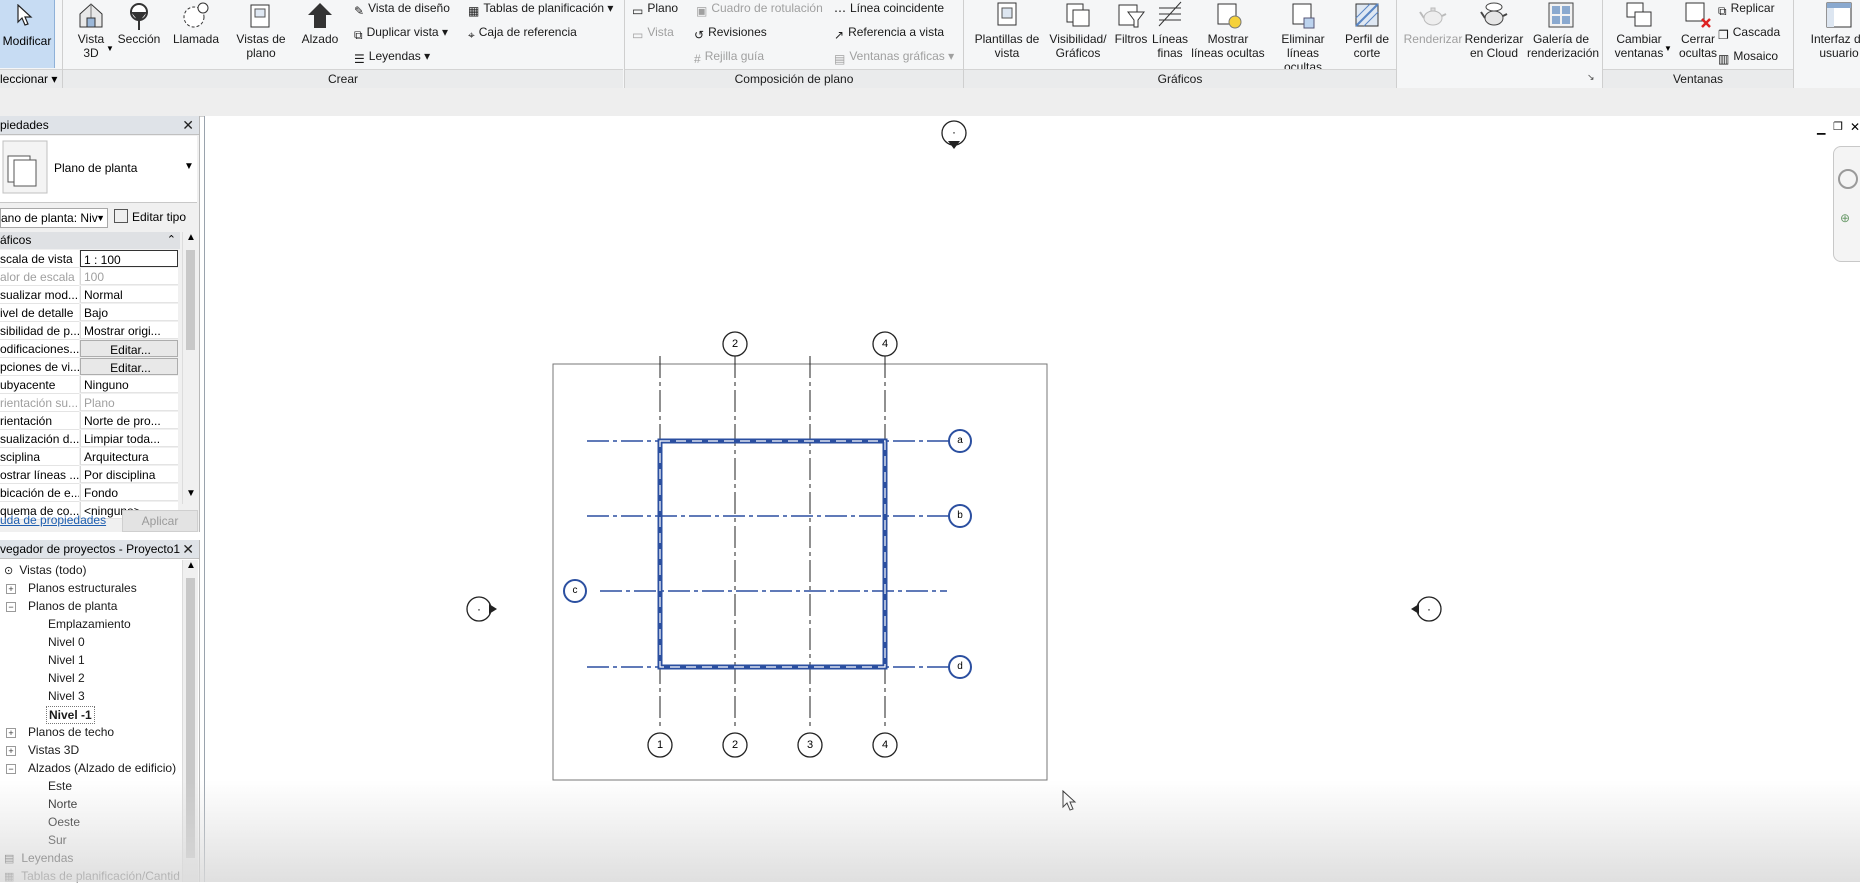  I want to click on tree-item-nivel-3: Nivel 3, so click(66, 696).